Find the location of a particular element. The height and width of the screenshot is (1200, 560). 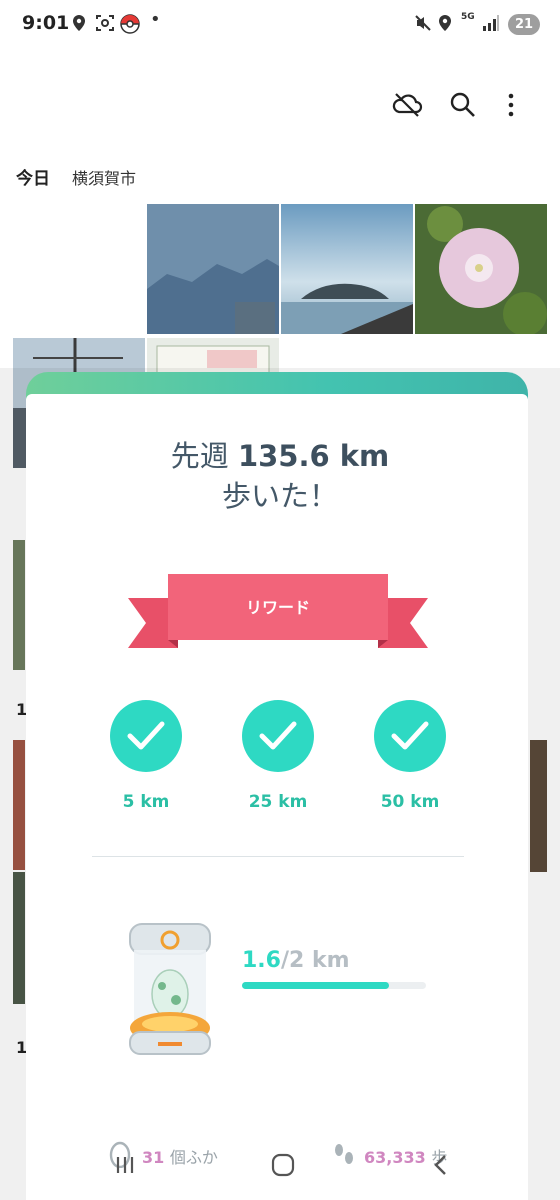

egg-total-km: /2 km is located at coordinates (315, 960).